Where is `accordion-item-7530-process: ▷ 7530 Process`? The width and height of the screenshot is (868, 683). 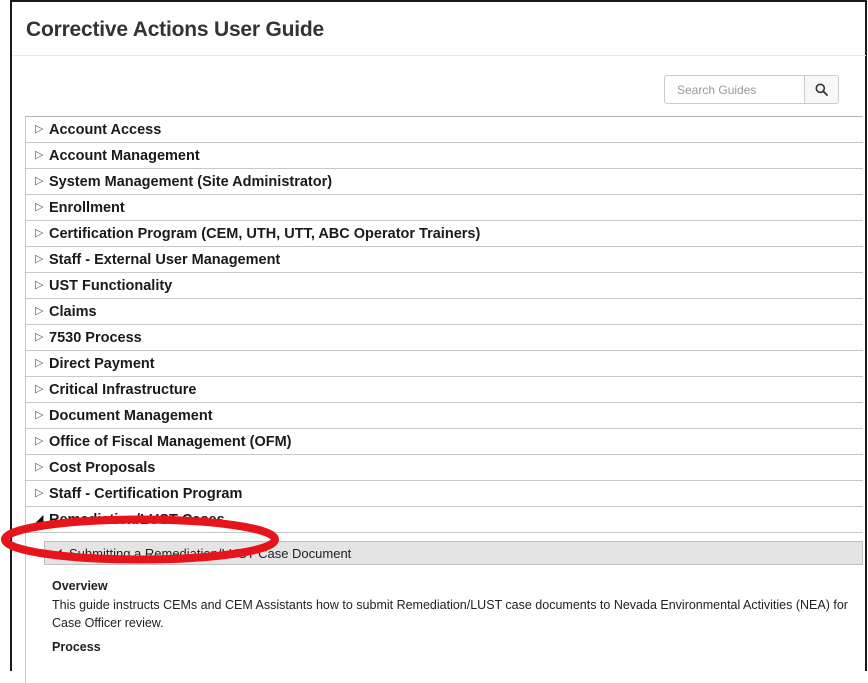 accordion-item-7530-process: ▷ 7530 Process is located at coordinates (444, 338).